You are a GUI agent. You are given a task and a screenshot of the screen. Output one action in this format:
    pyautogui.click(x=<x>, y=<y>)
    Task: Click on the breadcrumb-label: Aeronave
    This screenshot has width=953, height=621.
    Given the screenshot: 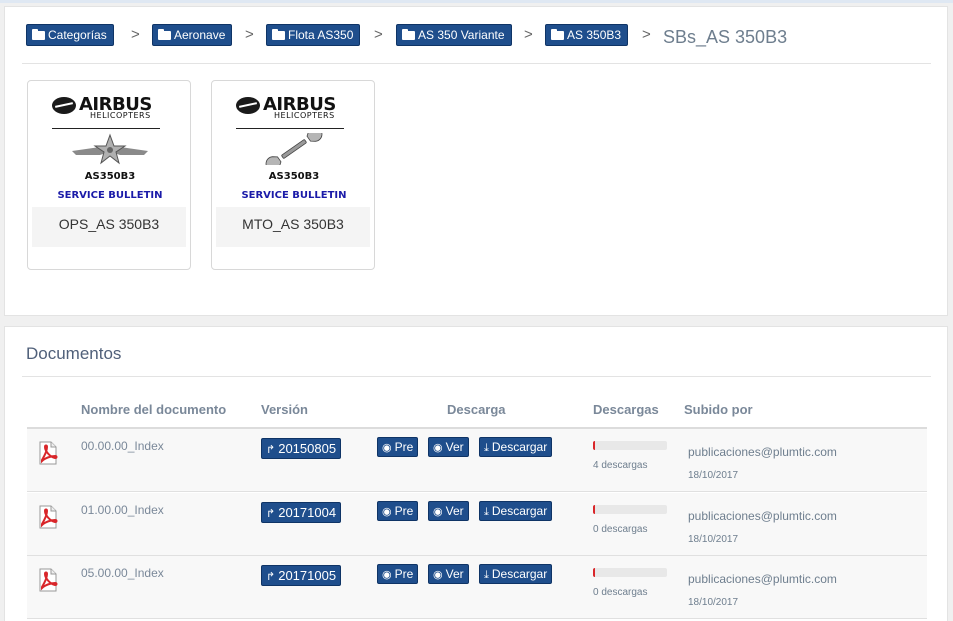 What is the action you would take?
    pyautogui.click(x=200, y=35)
    